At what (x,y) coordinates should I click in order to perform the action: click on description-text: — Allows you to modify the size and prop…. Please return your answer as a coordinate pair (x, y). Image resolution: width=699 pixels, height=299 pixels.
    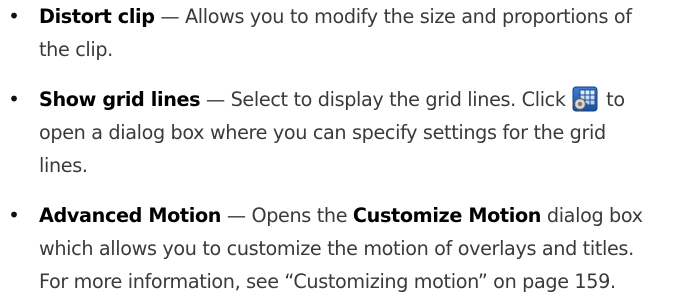
    Looking at the image, I should click on (396, 16).